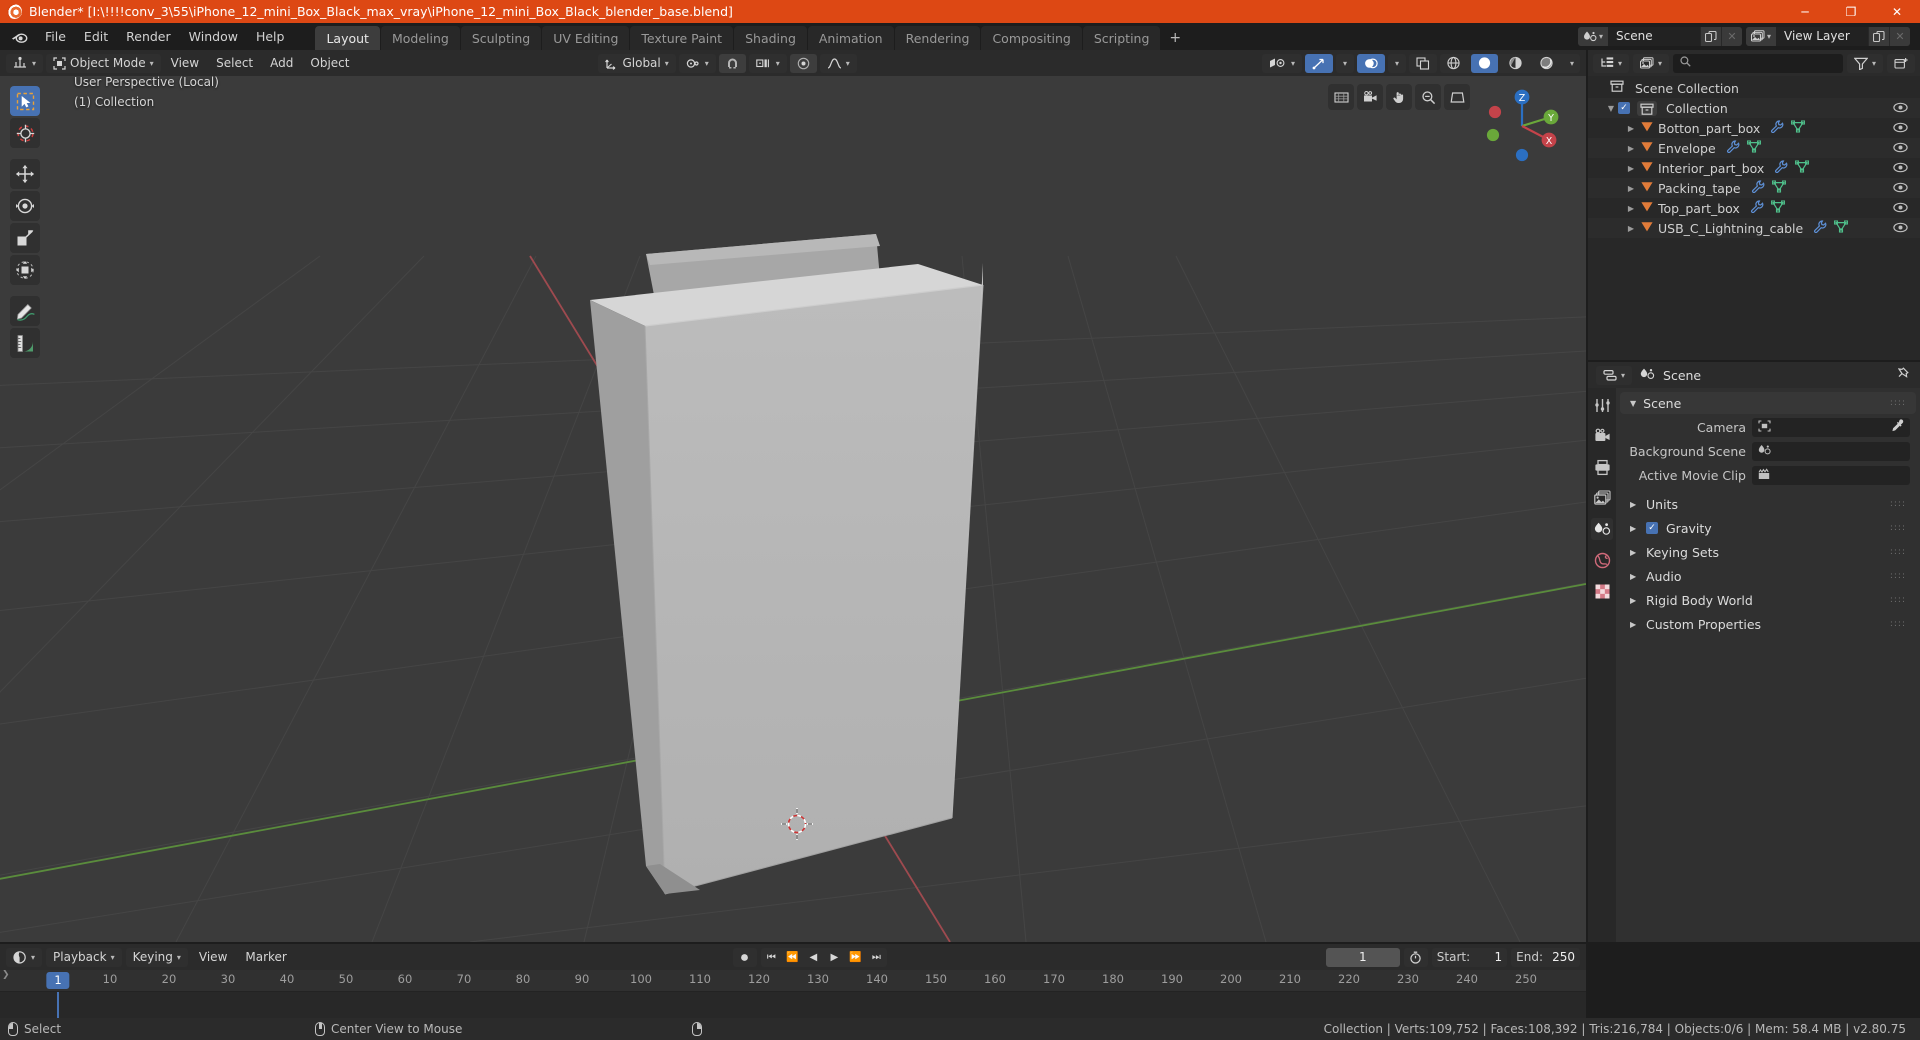 The image size is (1920, 1040). Describe the element at coordinates (1281, 63) in the screenshot. I see `object-types-visibility-icon: ▾` at that location.